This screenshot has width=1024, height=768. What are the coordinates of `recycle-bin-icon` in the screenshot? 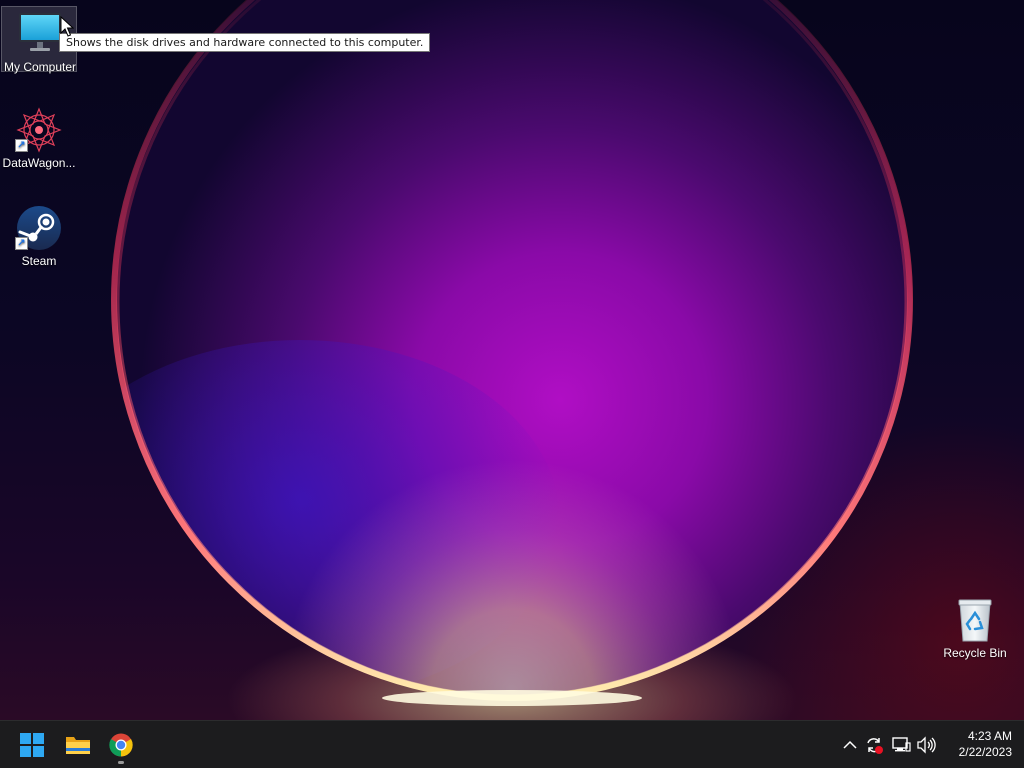 It's located at (975, 620).